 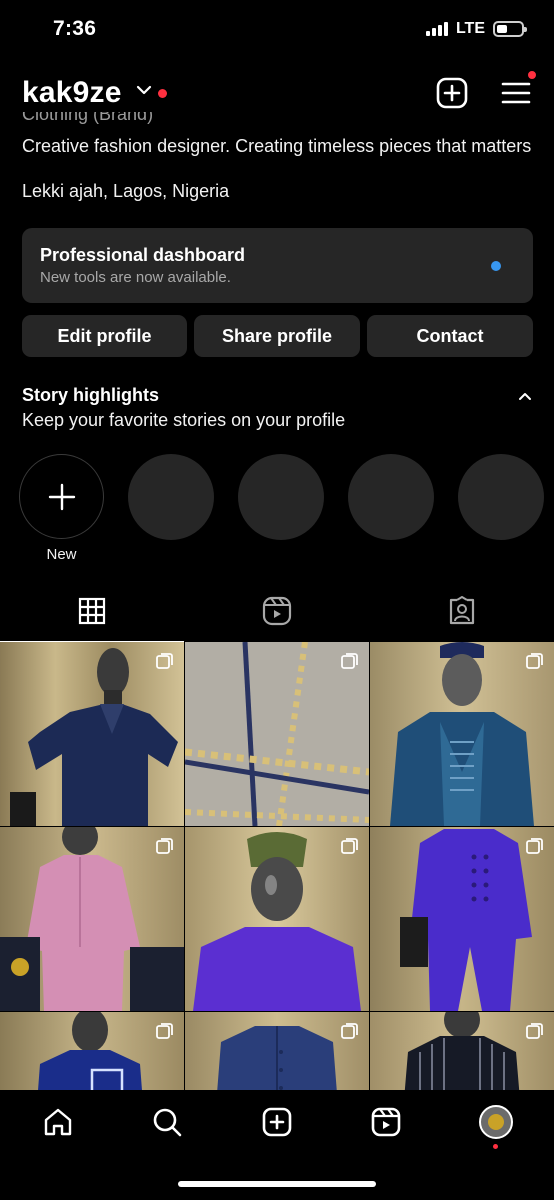 What do you see at coordinates (61, 554) in the screenshot?
I see `new-highlight-label: New` at bounding box center [61, 554].